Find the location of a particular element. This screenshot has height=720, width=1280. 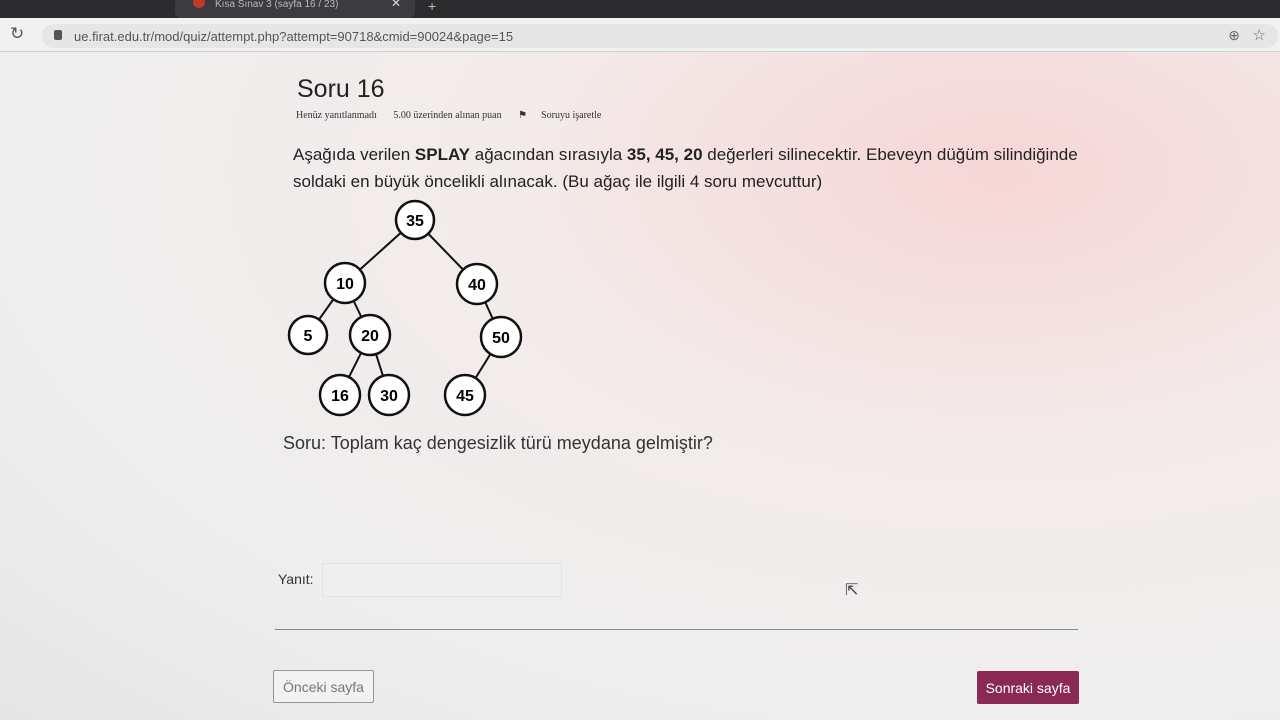

node-label: 16 is located at coordinates (340, 396).